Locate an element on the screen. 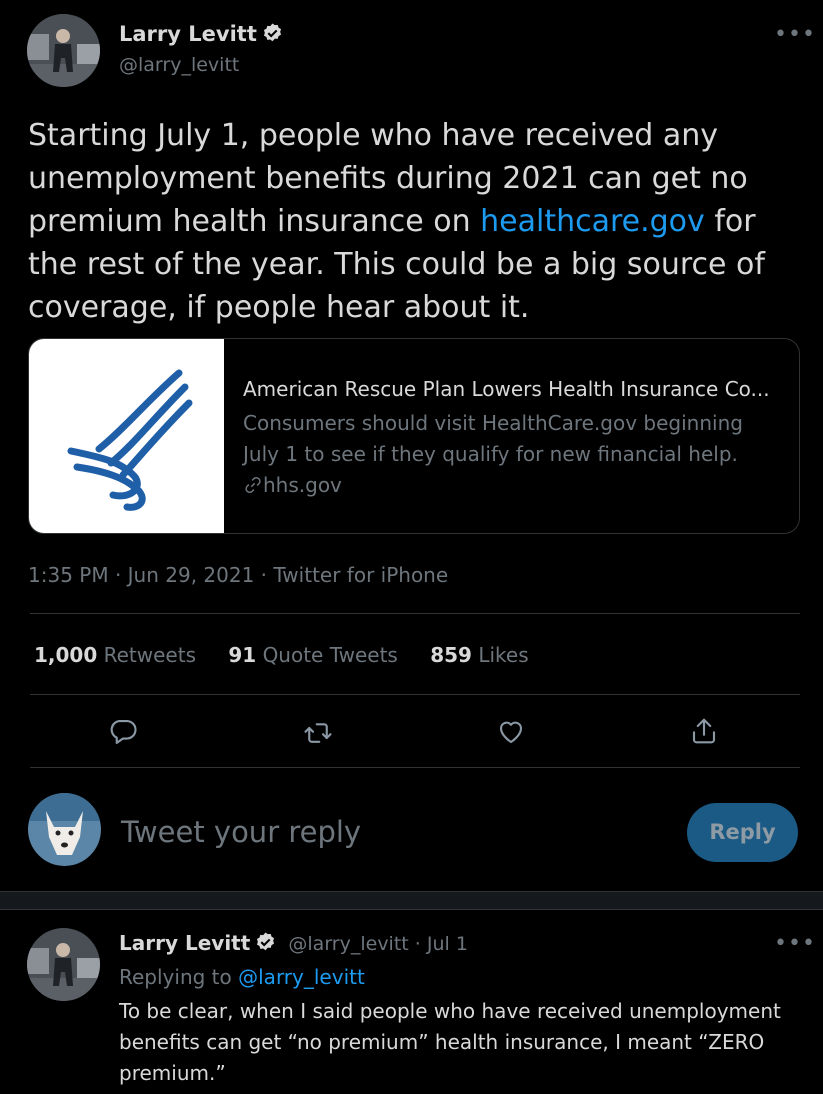 The height and width of the screenshot is (1094, 823). card-domain-row: hhs.gov is located at coordinates (292, 485).